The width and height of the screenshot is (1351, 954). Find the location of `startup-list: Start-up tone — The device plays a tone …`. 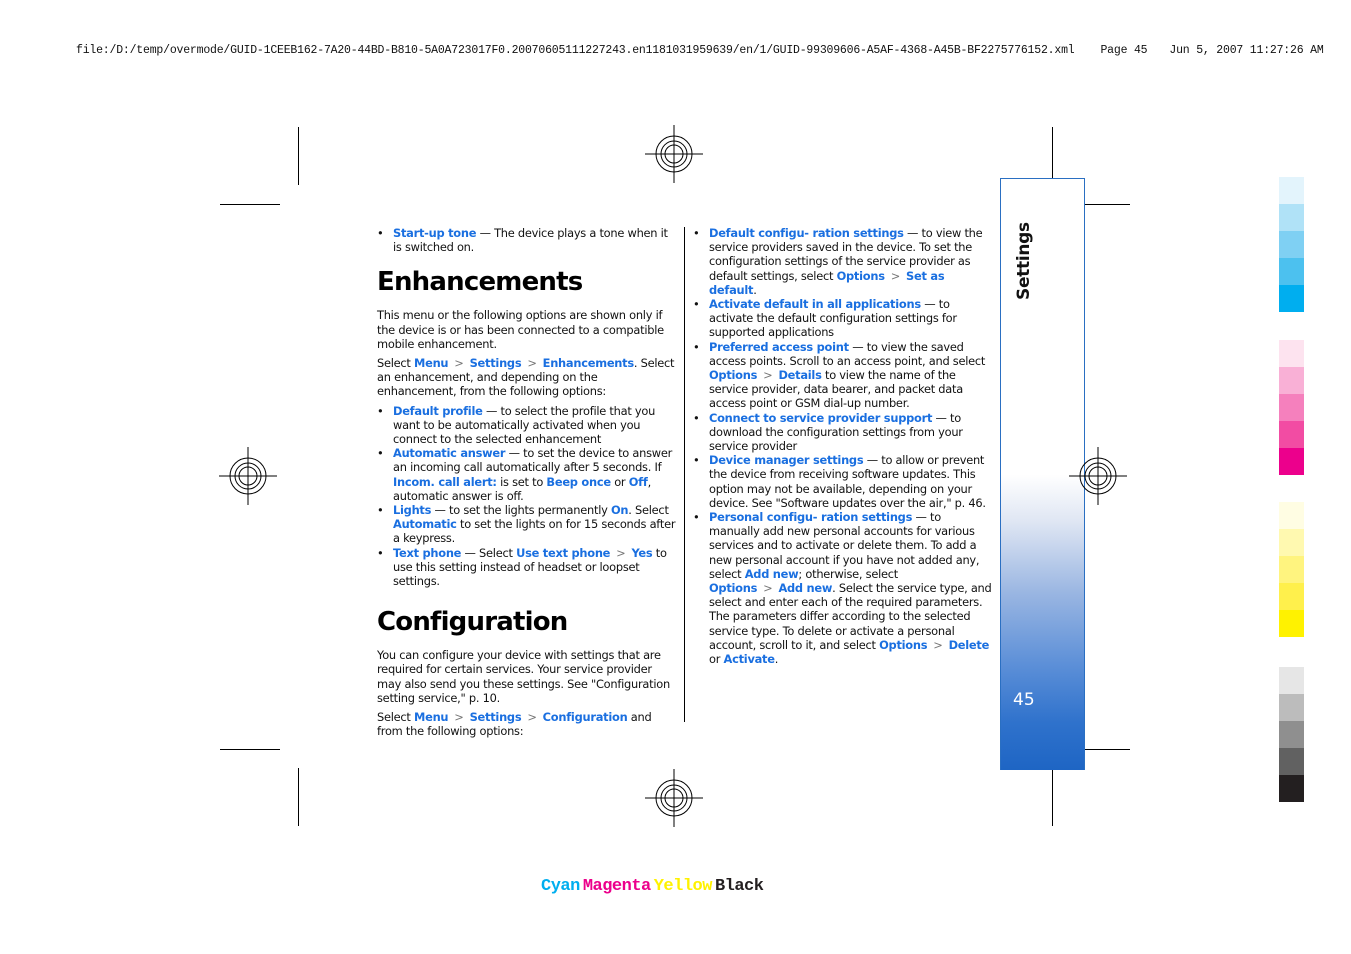

startup-list: Start-up tone — The device plays a tone … is located at coordinates (527, 240).